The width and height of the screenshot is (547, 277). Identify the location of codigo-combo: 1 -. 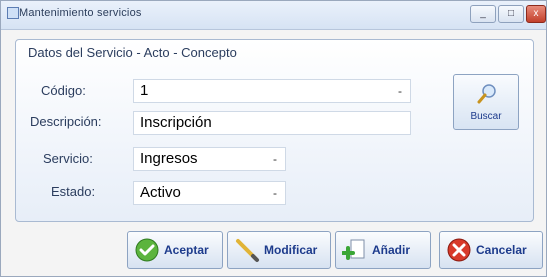
(272, 91).